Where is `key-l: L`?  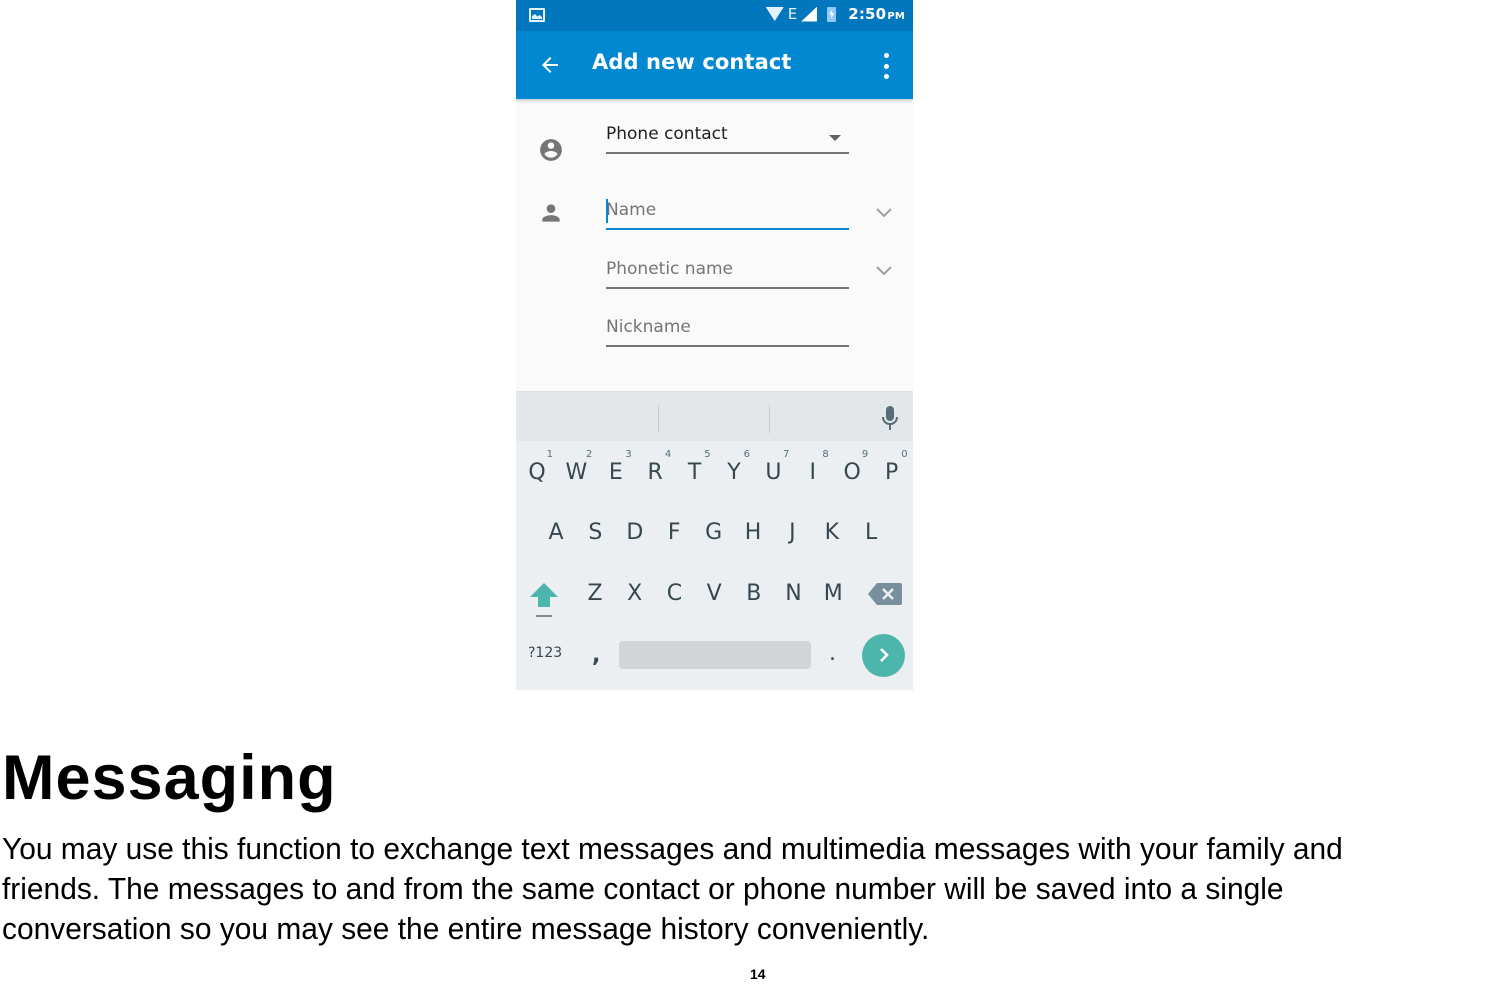 key-l: L is located at coordinates (871, 533).